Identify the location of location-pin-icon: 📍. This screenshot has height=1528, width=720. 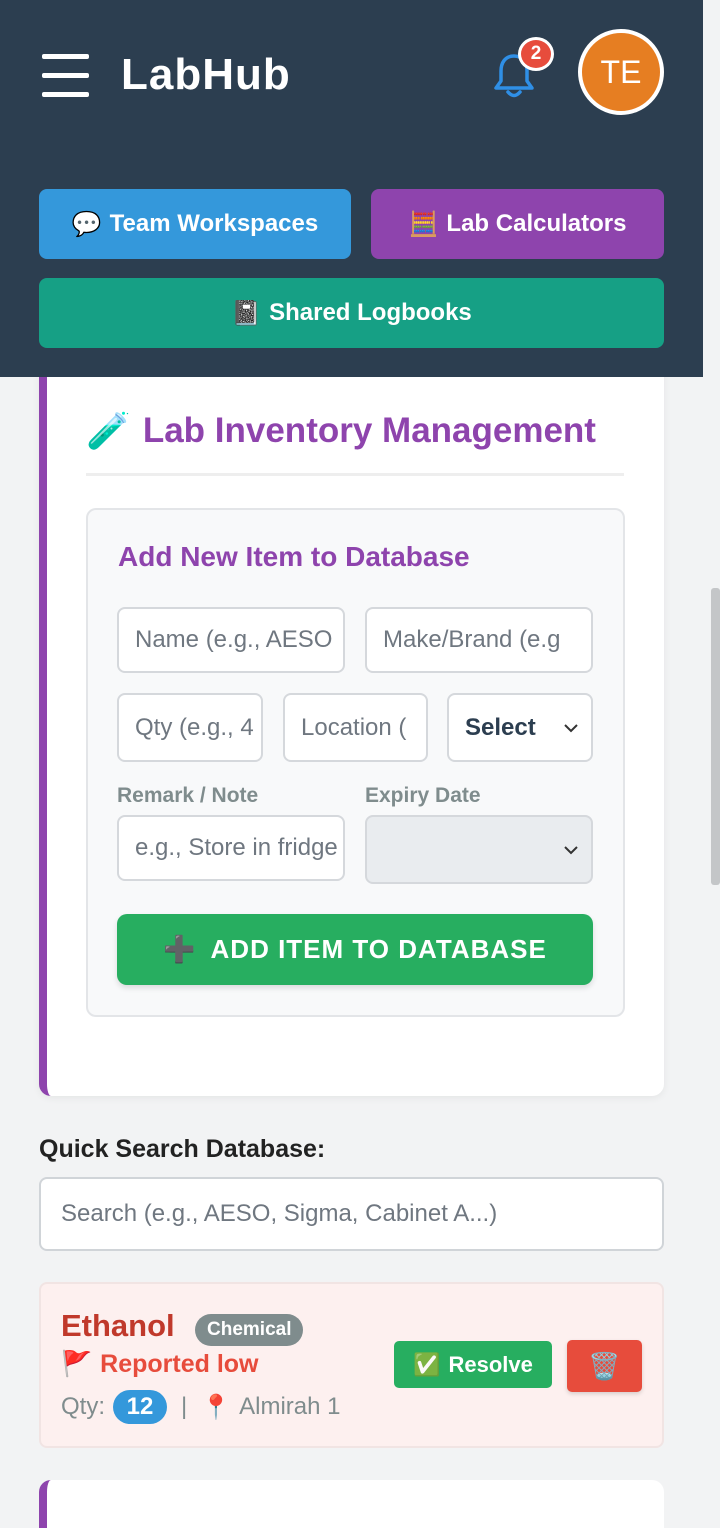
(216, 1407).